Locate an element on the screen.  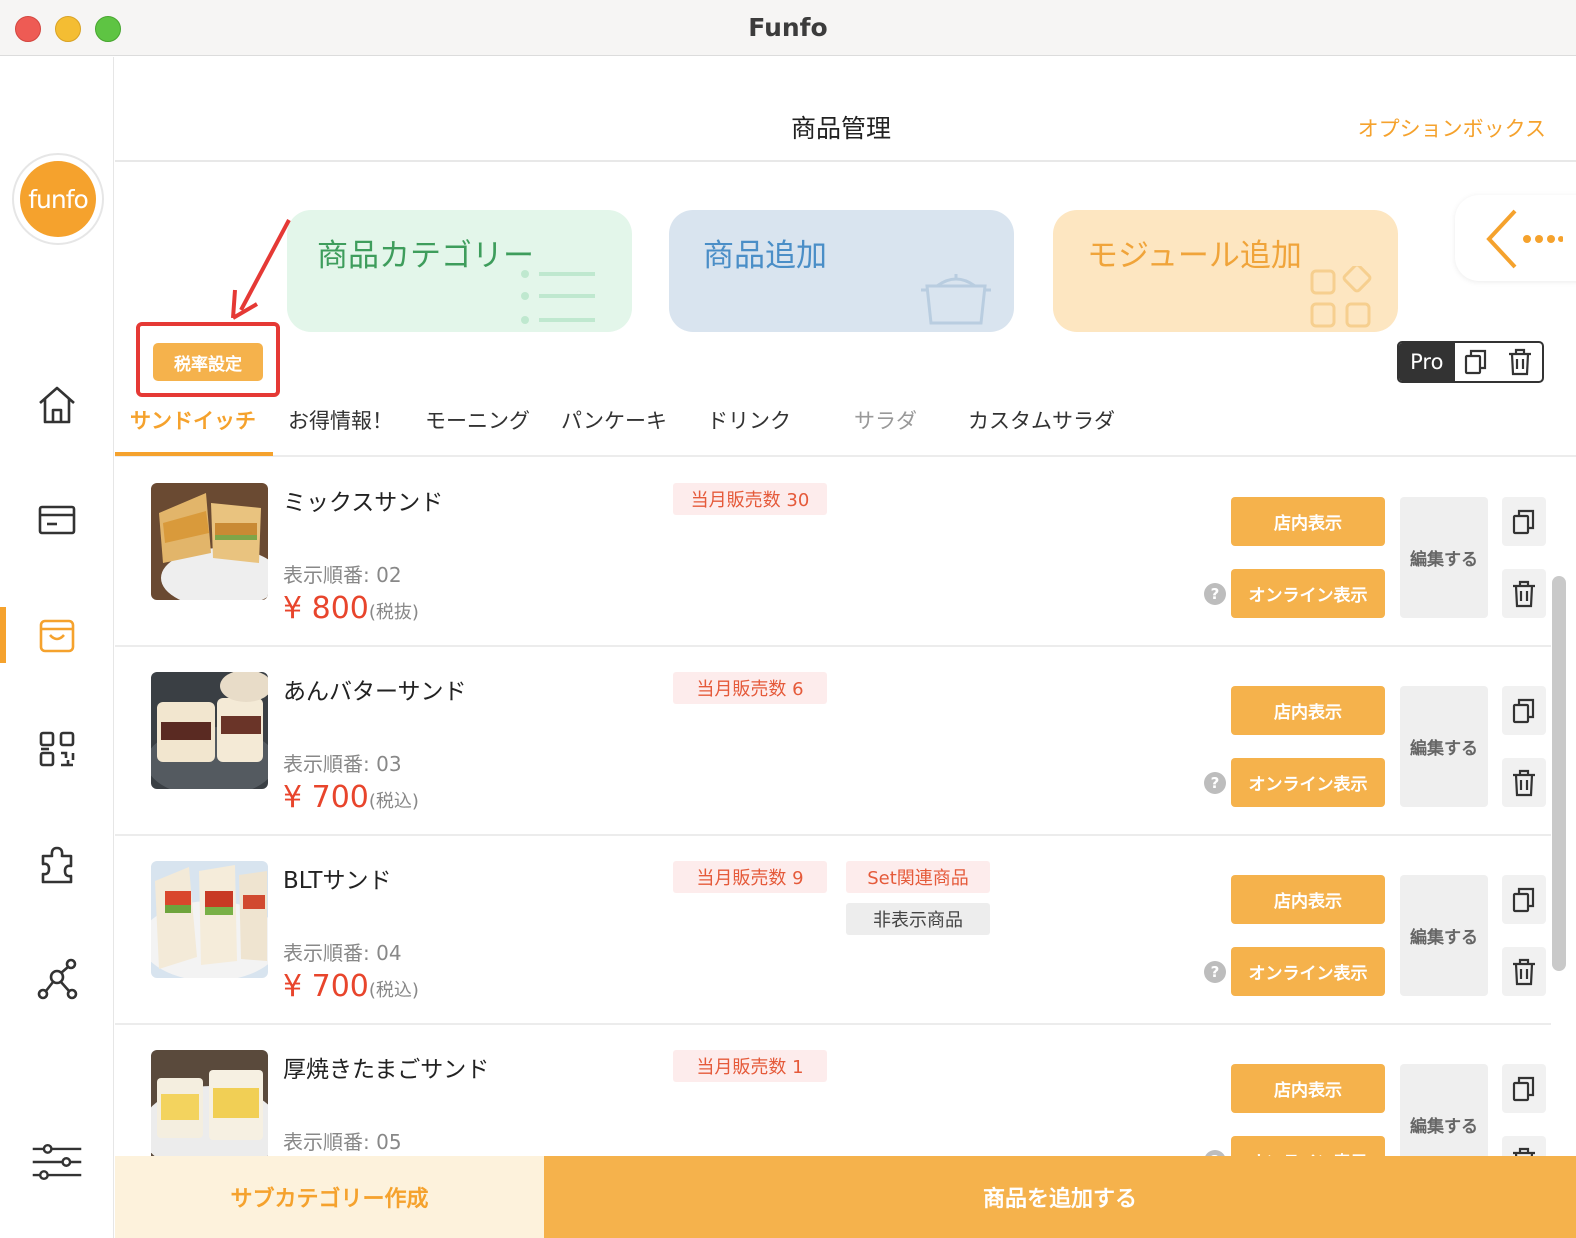
product-price: ¥ 700(税込) is located at coordinates (351, 986).